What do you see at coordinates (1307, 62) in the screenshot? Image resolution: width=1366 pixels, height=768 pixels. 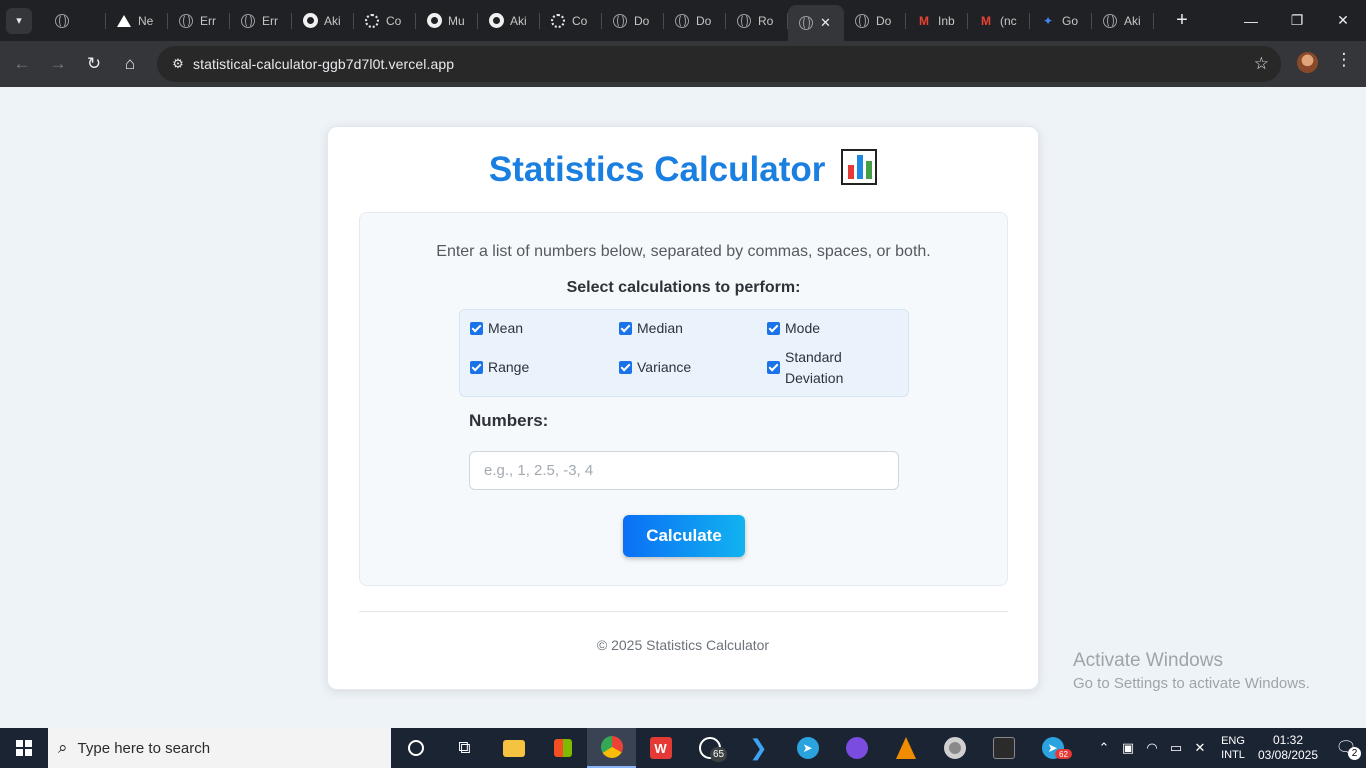 I see `profile-avatar` at bounding box center [1307, 62].